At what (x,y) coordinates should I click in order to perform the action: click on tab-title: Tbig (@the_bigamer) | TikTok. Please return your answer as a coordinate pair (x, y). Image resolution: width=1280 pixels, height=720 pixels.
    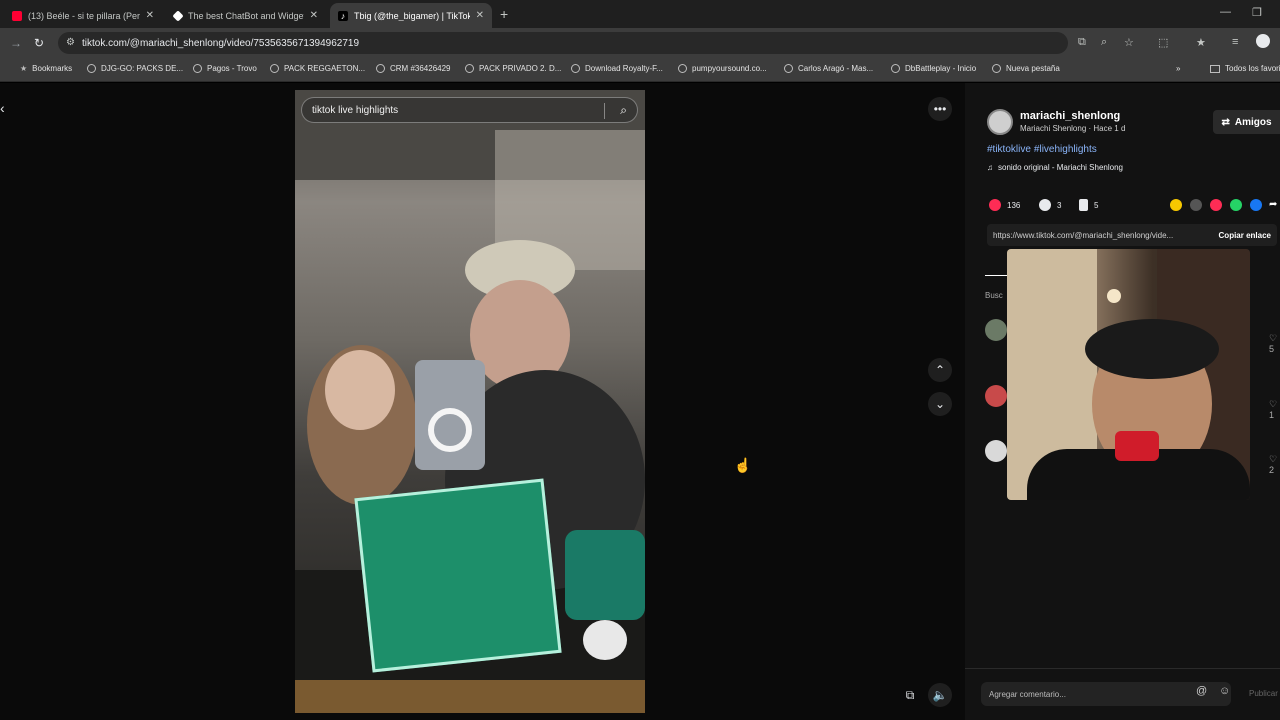
    Looking at the image, I should click on (412, 15).